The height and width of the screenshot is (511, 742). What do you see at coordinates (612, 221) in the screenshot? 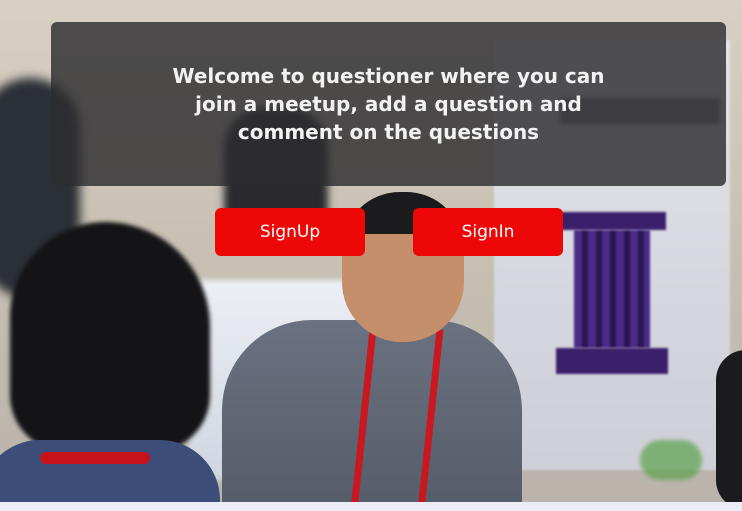
I see `pillar-logo` at bounding box center [612, 221].